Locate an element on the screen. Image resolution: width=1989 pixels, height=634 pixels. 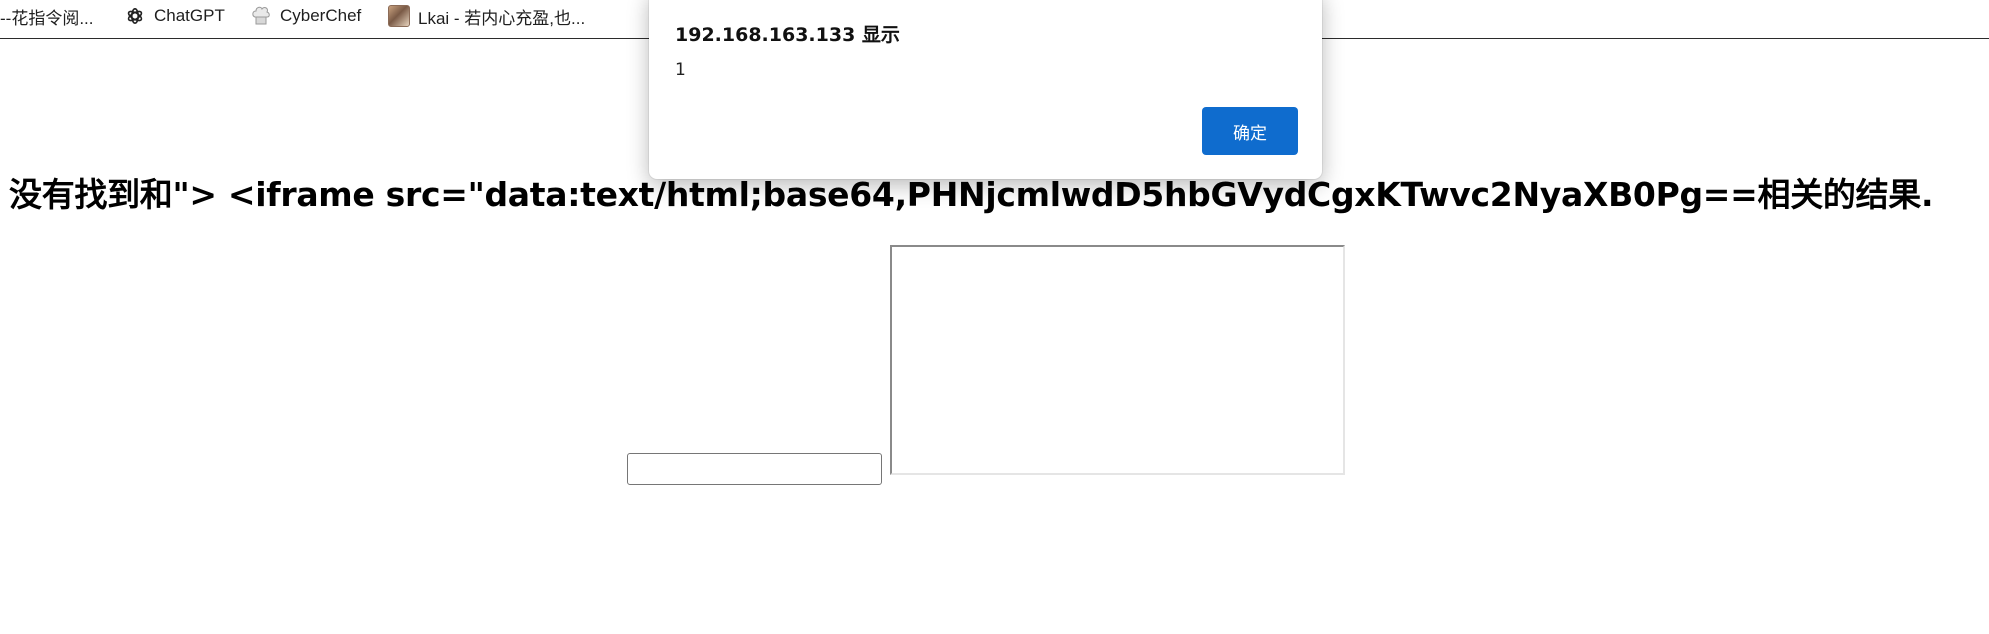
bookmark-item-chatgpt: ChatGPT is located at coordinates (174, 16).